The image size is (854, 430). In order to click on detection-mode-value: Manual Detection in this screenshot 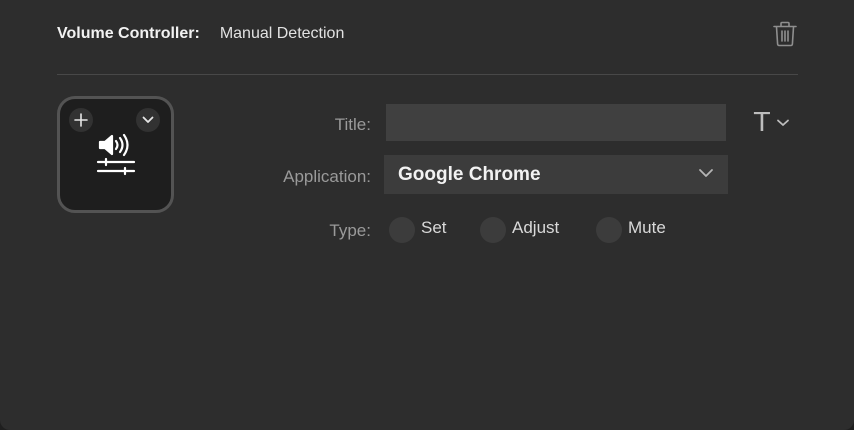, I will do `click(282, 33)`.